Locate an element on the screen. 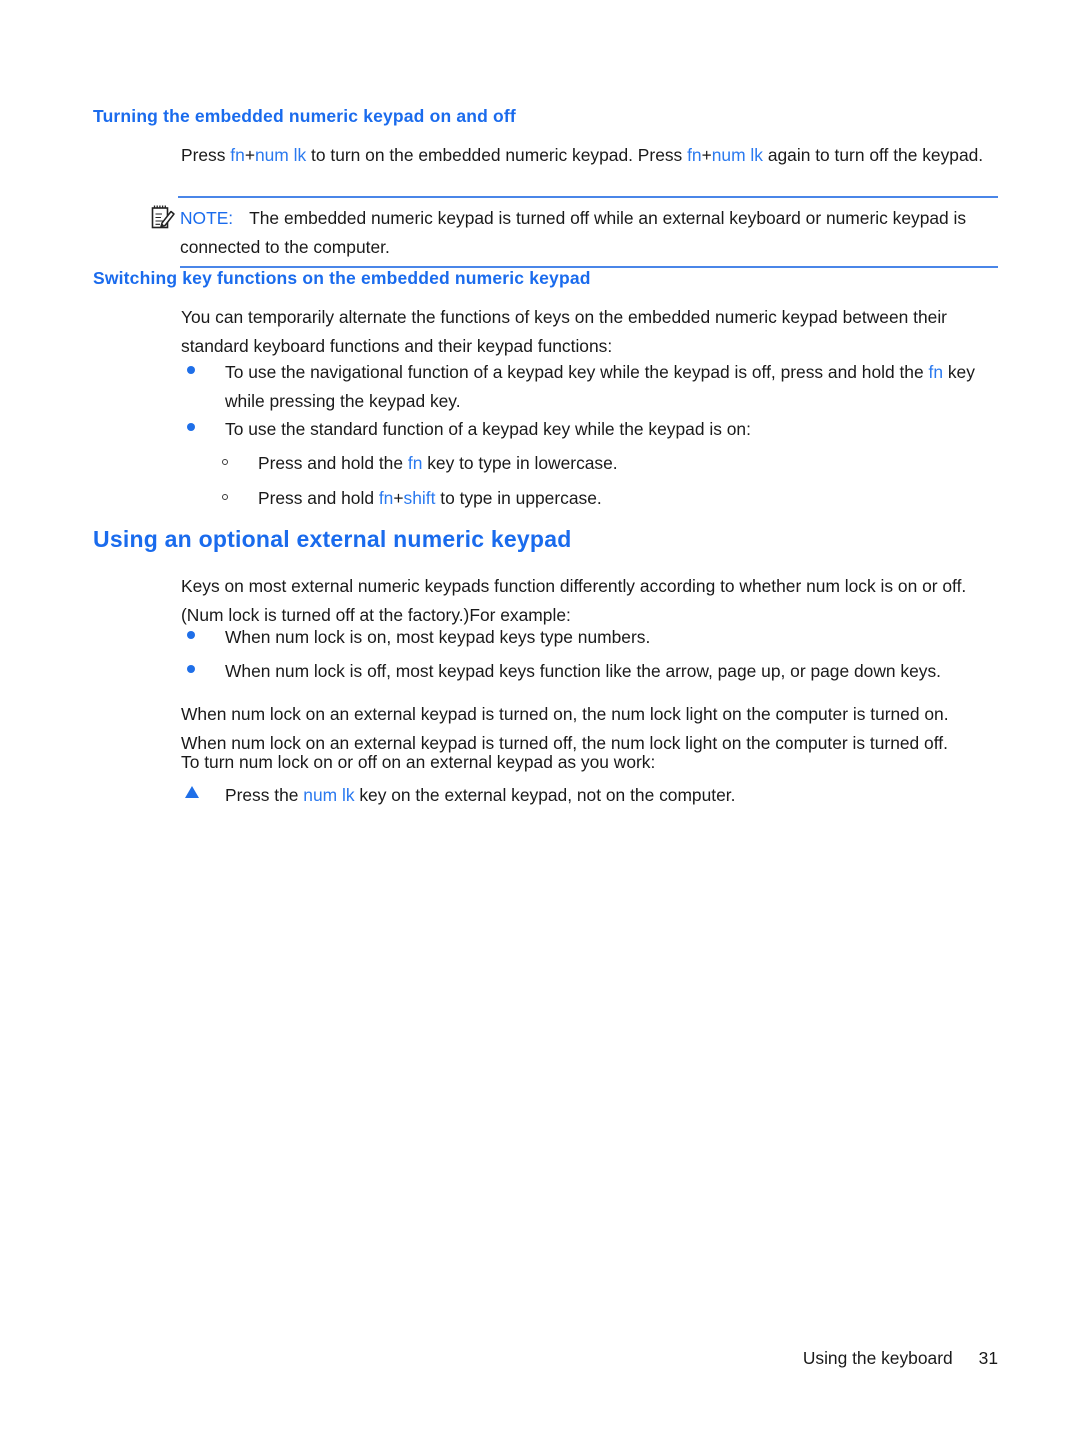 Image resolution: width=1080 pixels, height=1438 pixels. text-fragment: again to turn off the keypad. is located at coordinates (873, 155).